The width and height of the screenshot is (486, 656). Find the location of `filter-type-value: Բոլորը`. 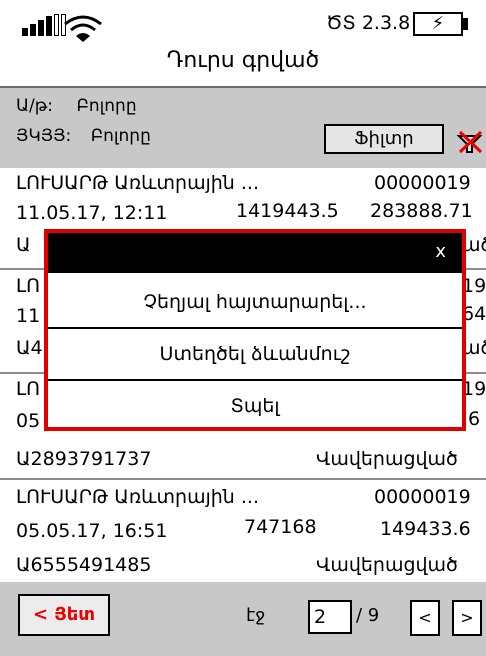

filter-type-value: Բոլորը is located at coordinates (120, 136).